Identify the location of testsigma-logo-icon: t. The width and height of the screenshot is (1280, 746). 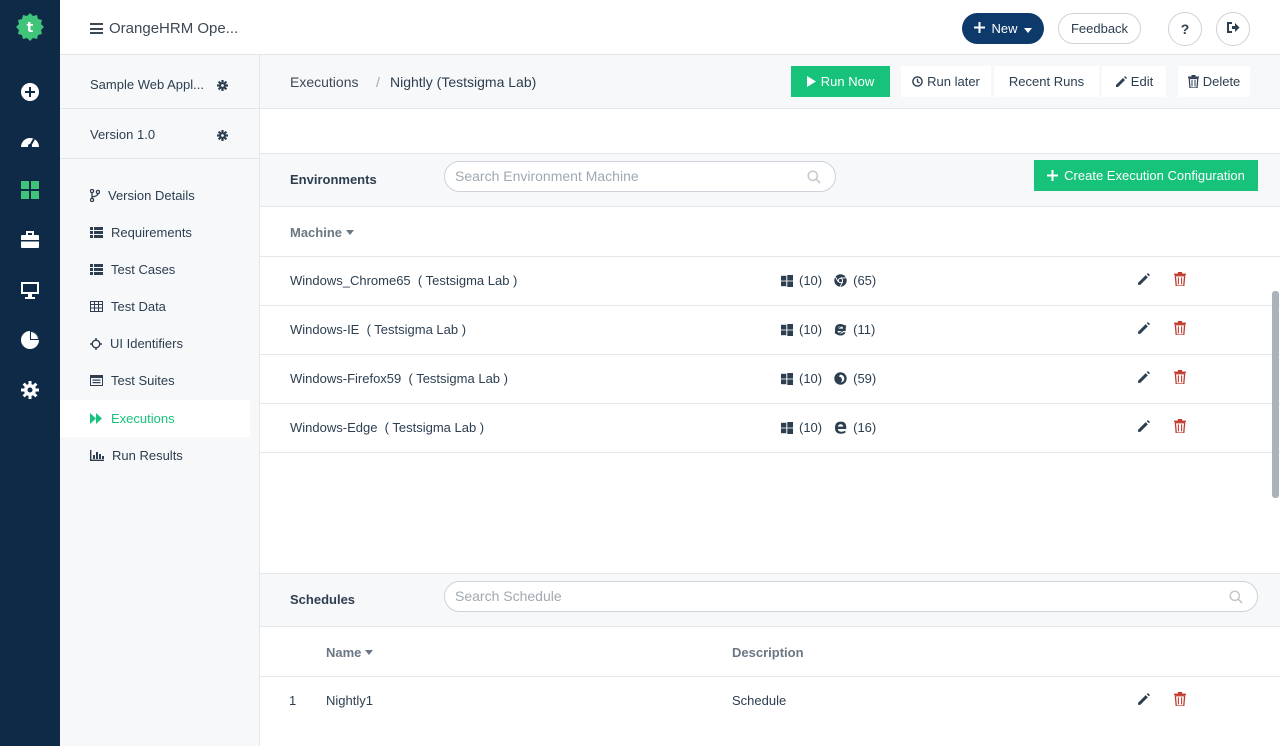
(30, 27).